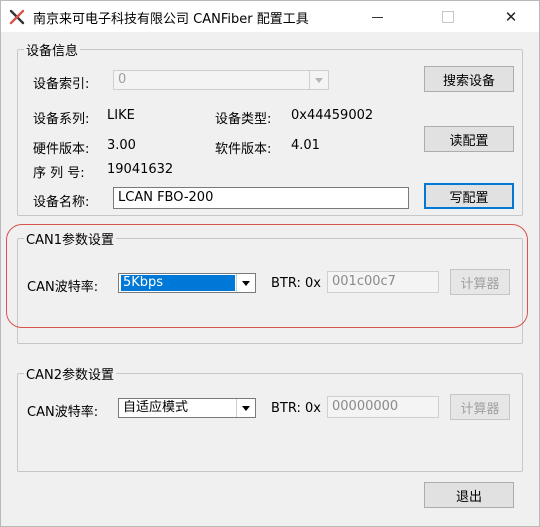 Image resolution: width=540 pixels, height=527 pixels. Describe the element at coordinates (469, 139) in the screenshot. I see `read-config-button: 读配置` at that location.